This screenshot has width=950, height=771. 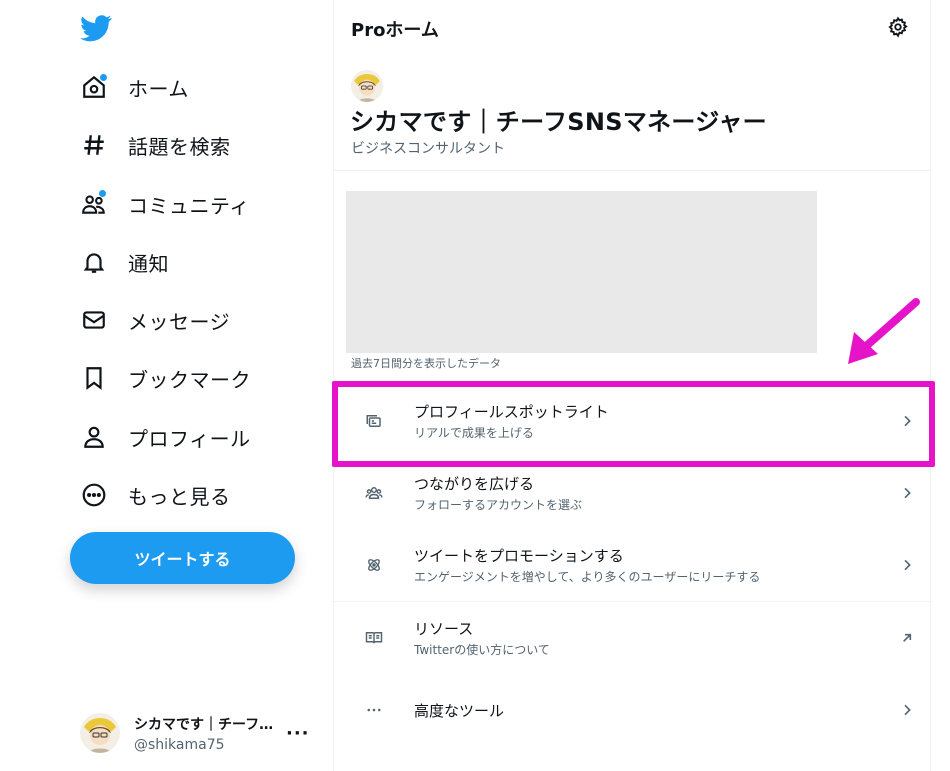 I want to click on nav-item-home: ホーム, so click(x=133, y=87).